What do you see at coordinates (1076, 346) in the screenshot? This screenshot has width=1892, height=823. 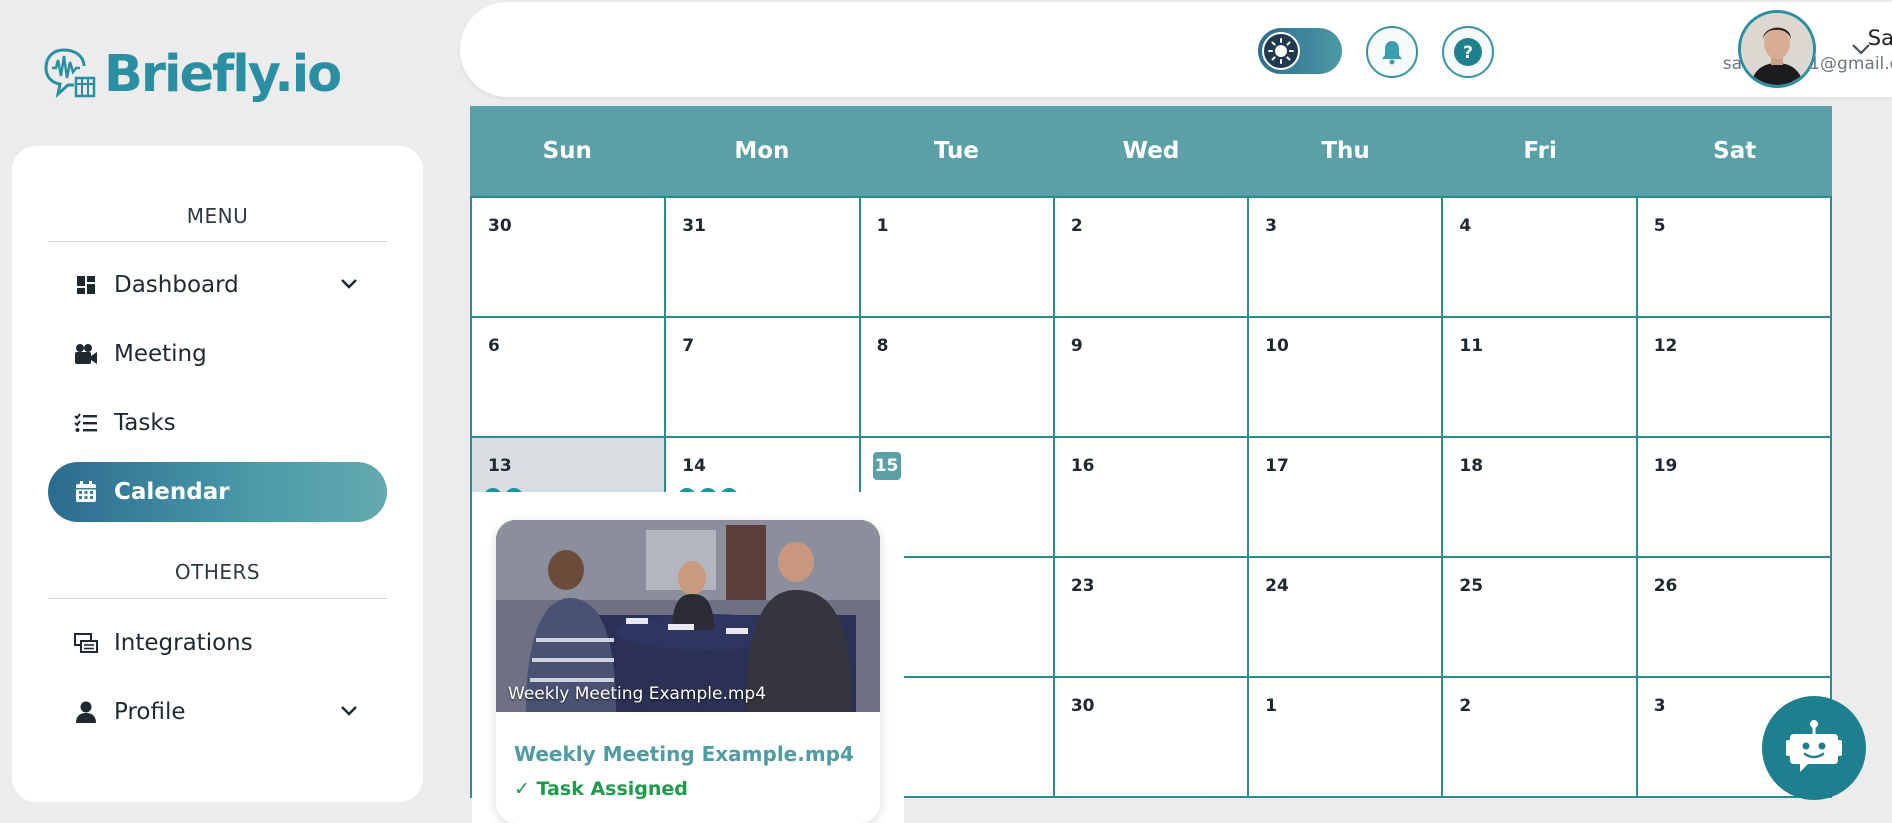 I see `day-number: 9` at bounding box center [1076, 346].